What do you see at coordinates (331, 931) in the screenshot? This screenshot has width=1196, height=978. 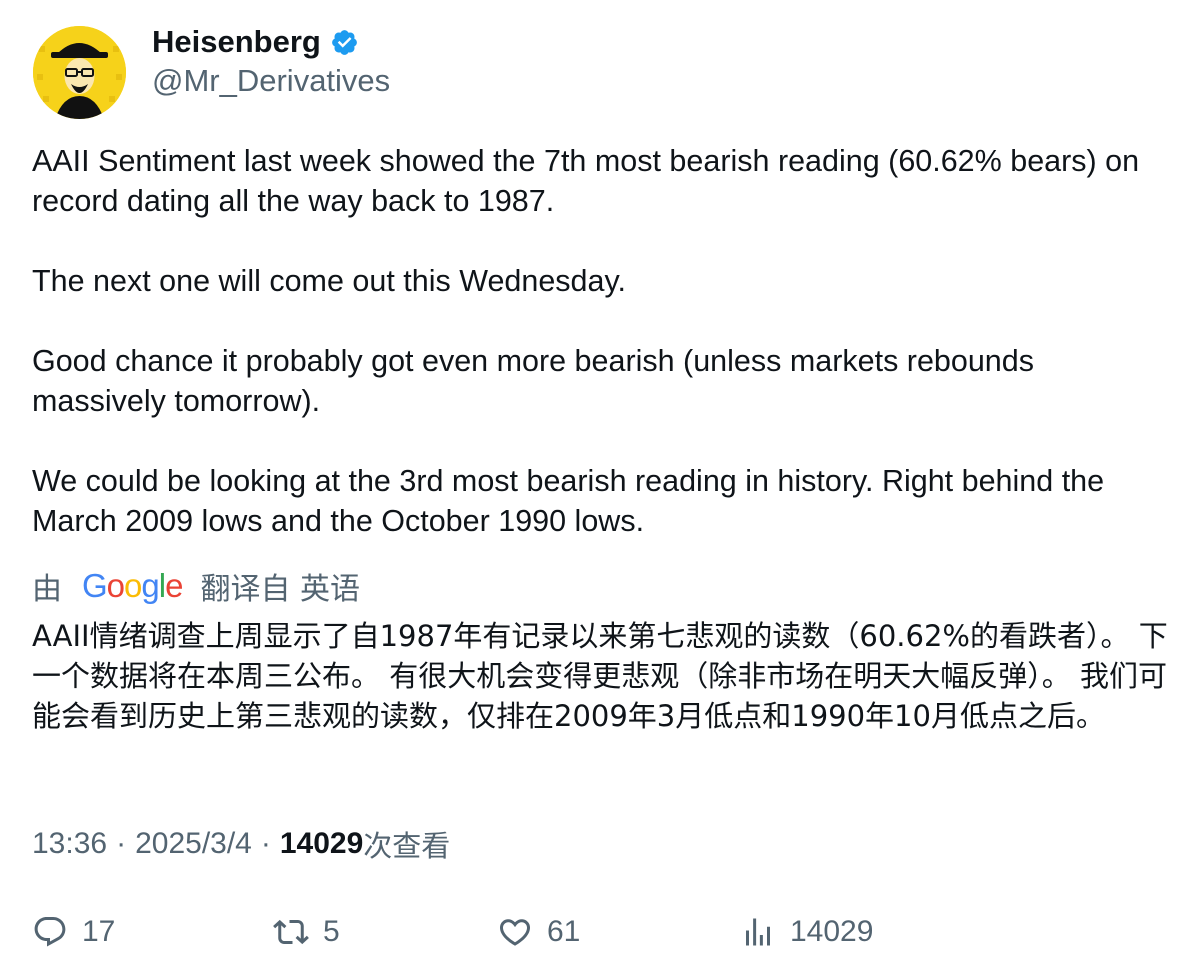 I see `retweet-count: 5` at bounding box center [331, 931].